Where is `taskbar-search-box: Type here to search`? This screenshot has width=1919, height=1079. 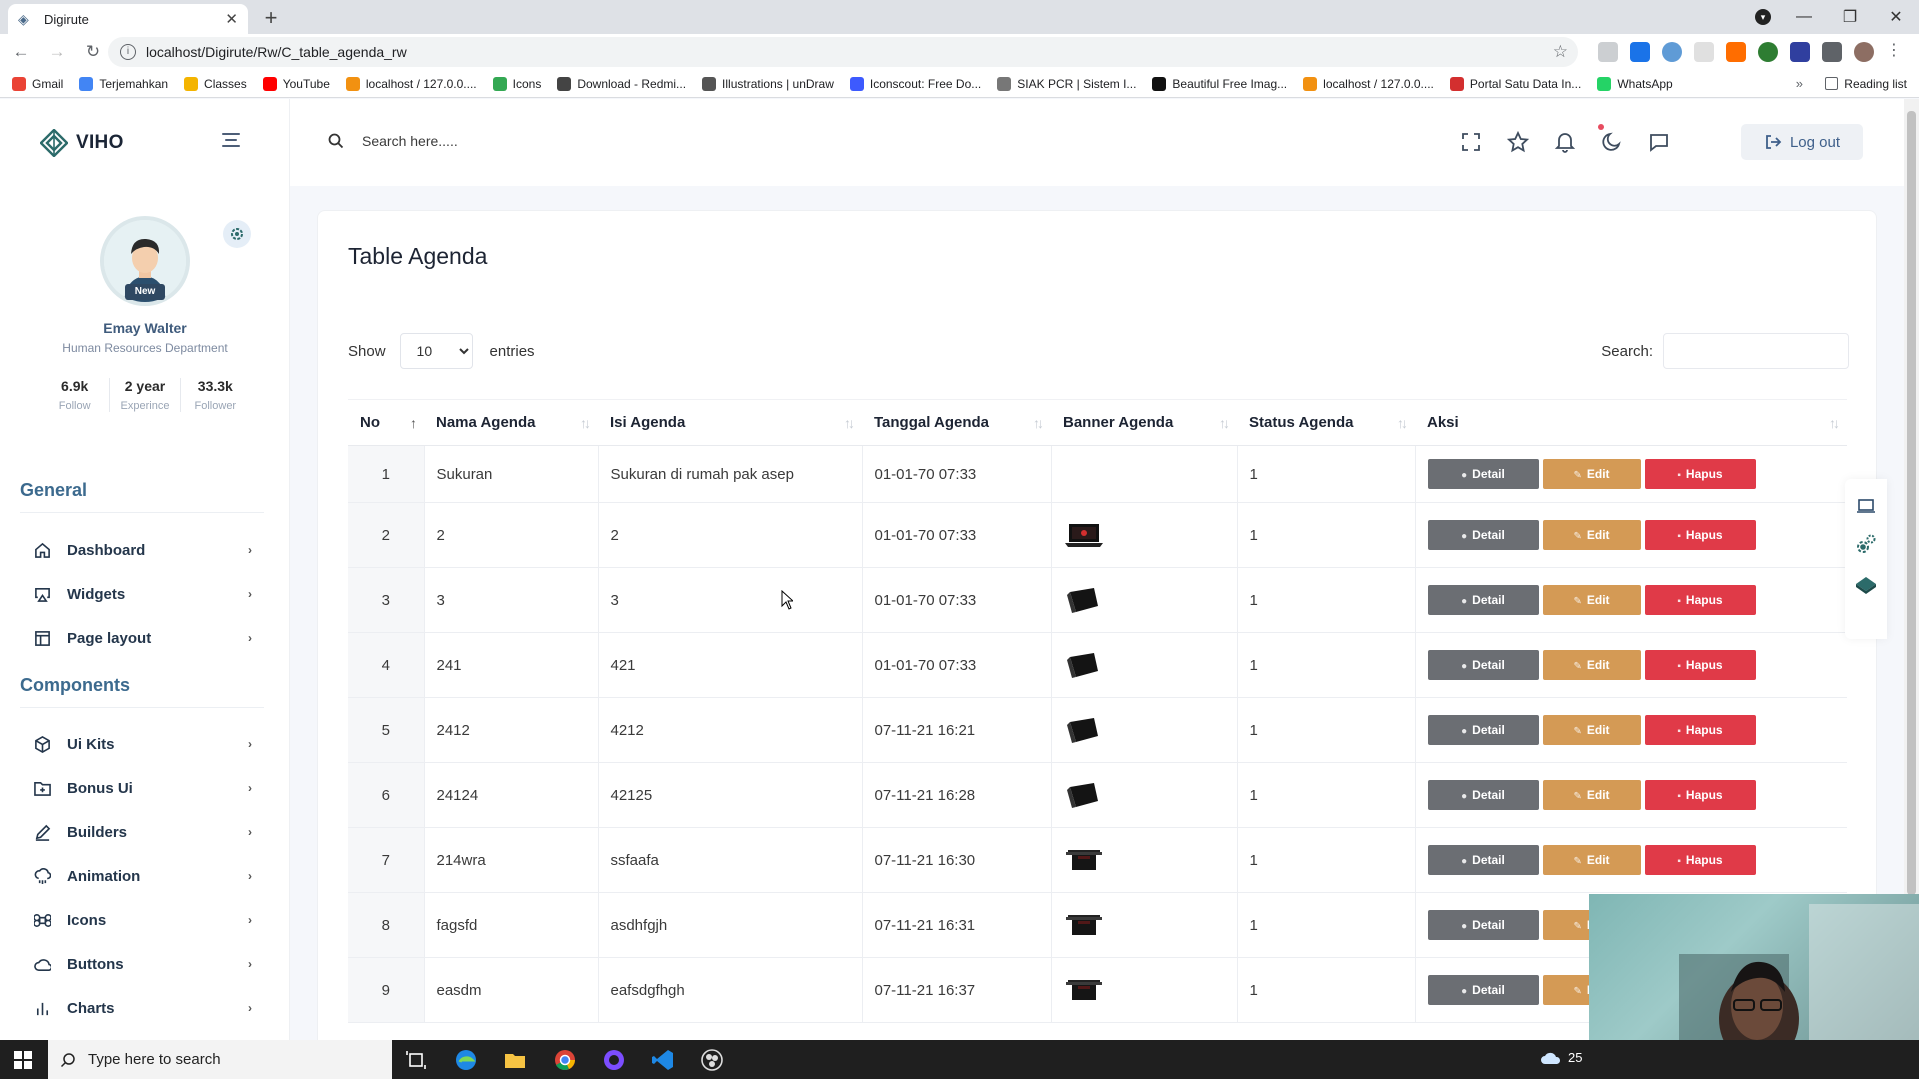 taskbar-search-box: Type here to search is located at coordinates (220, 1059).